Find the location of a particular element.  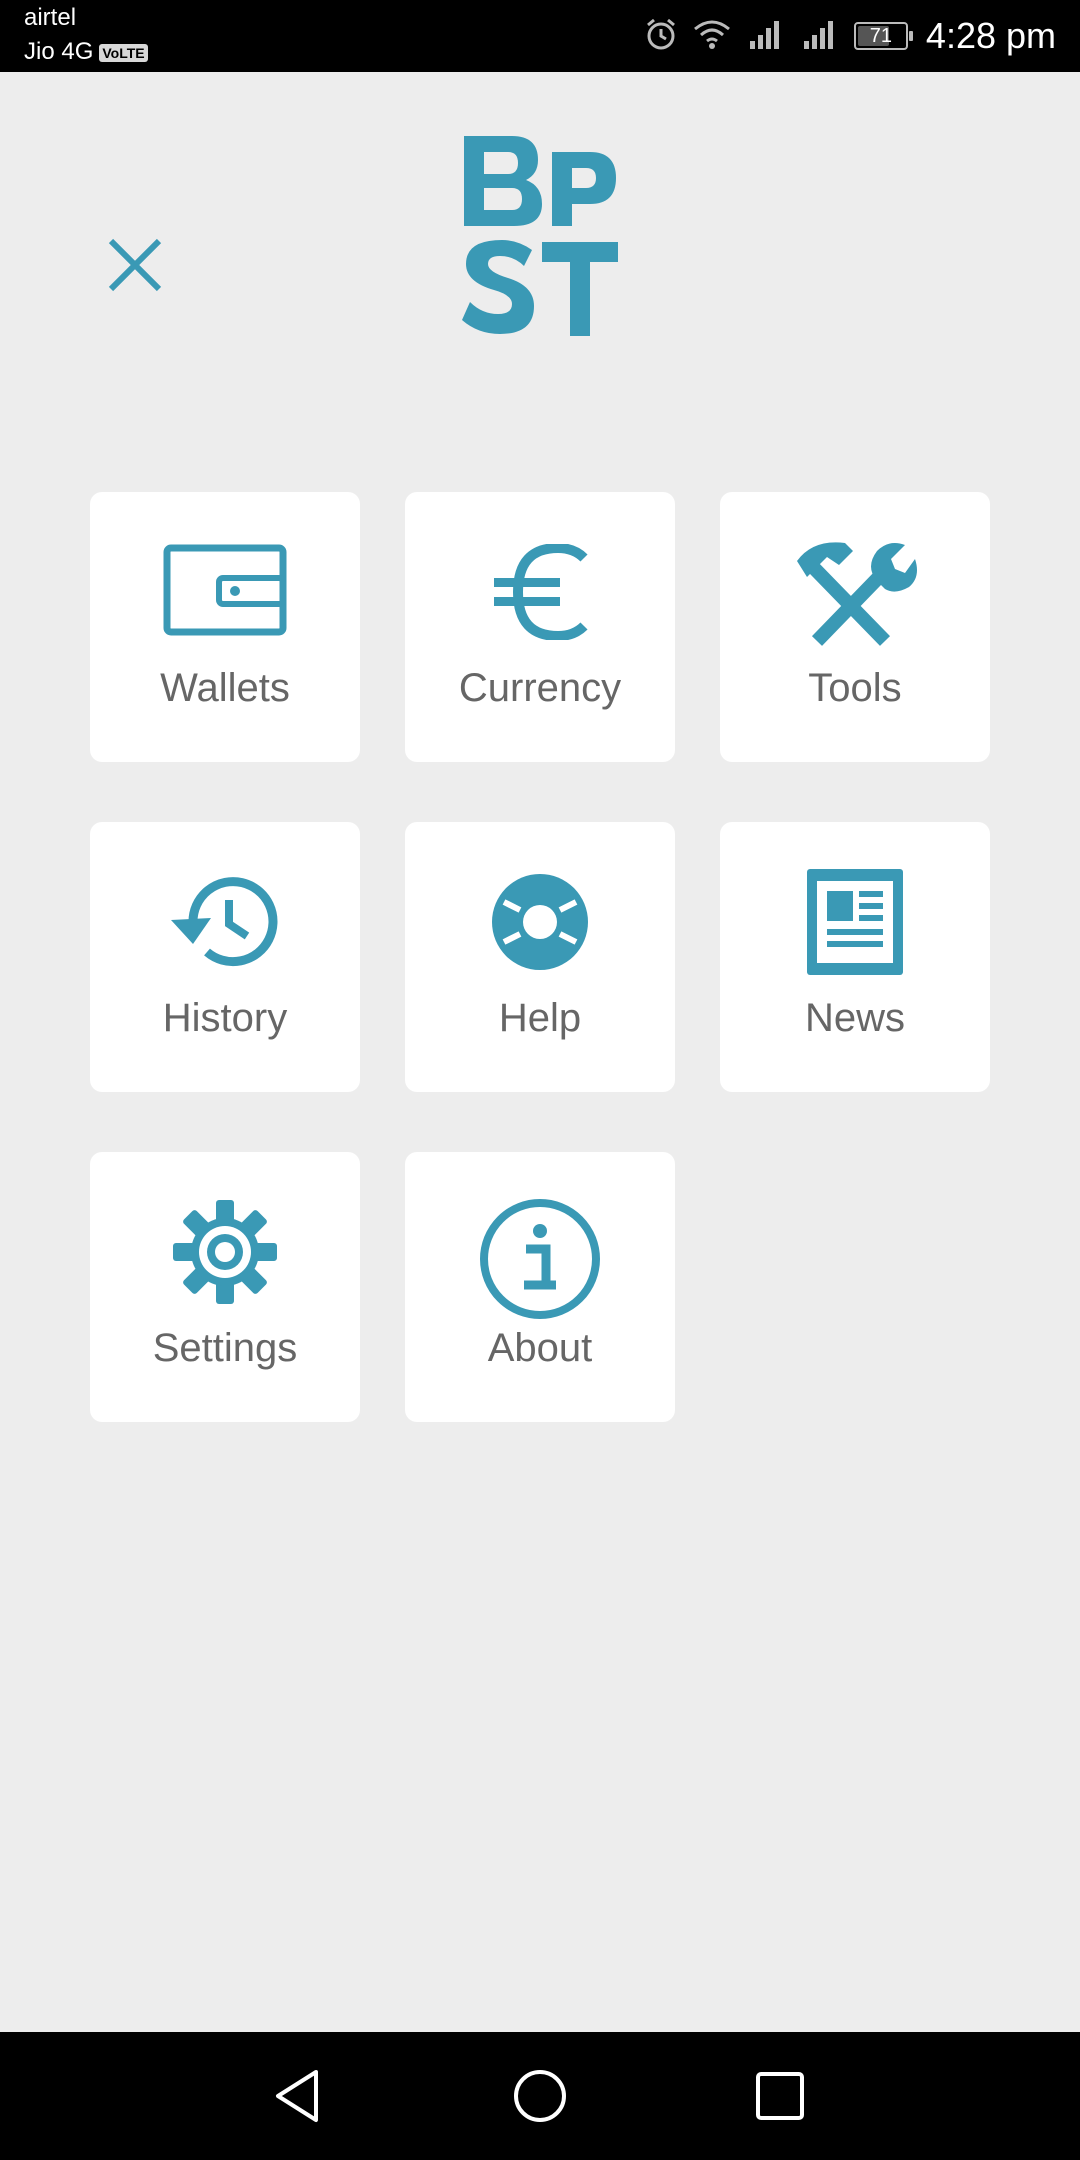

tile-label: Help is located at coordinates (540, 1018).